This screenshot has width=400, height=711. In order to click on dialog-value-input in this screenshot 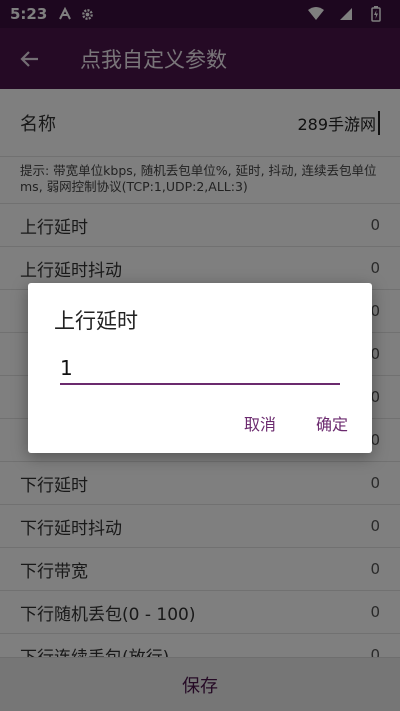, I will do `click(200, 369)`.